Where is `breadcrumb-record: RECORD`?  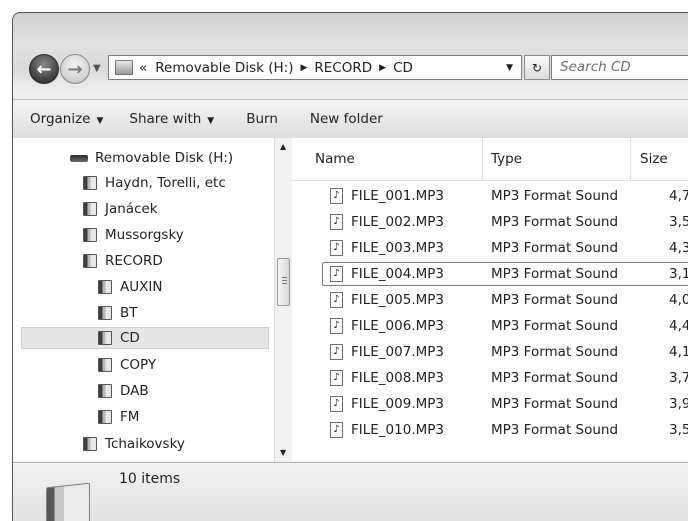
breadcrumb-record: RECORD is located at coordinates (343, 68).